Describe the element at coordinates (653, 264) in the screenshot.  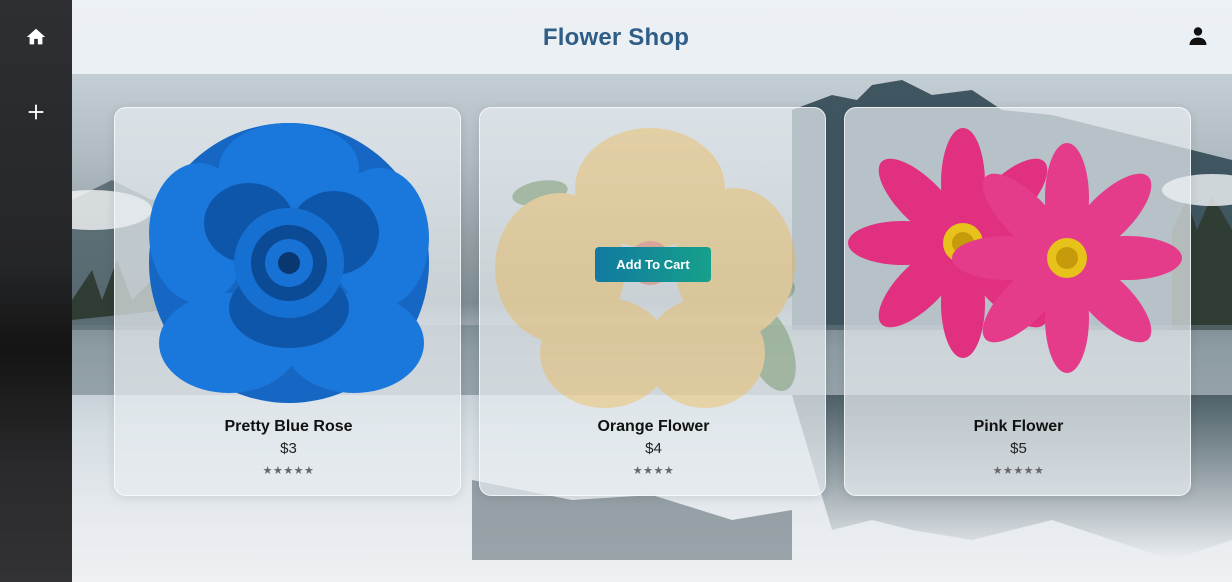
I see `add-to-cart-button: Add To Cart` at that location.